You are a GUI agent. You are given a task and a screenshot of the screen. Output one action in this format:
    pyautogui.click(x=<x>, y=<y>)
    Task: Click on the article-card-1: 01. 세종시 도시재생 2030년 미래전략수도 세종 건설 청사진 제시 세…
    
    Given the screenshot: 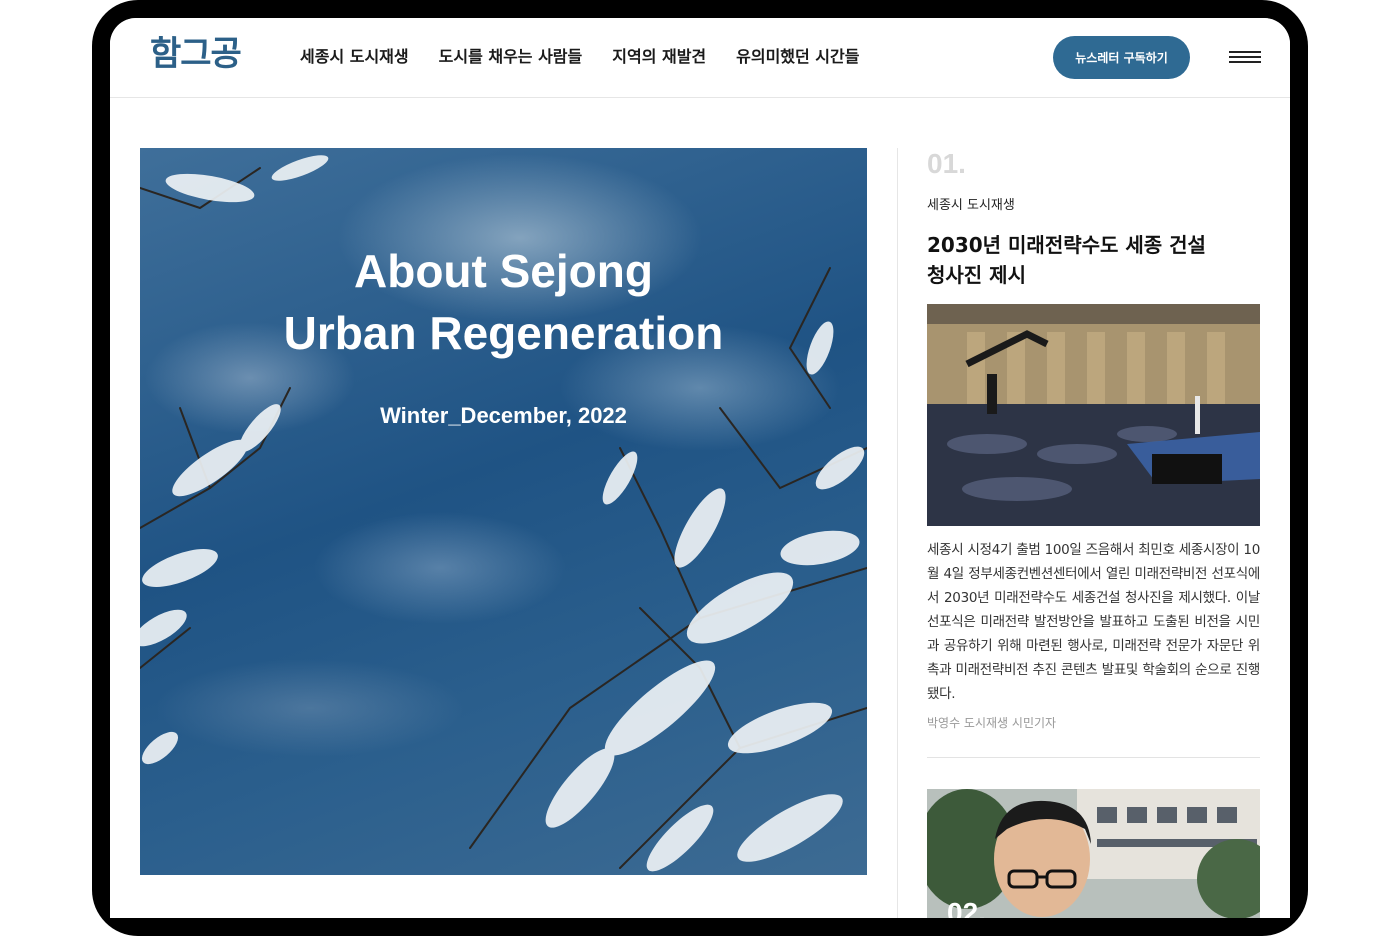 What is the action you would take?
    pyautogui.click(x=1093, y=439)
    